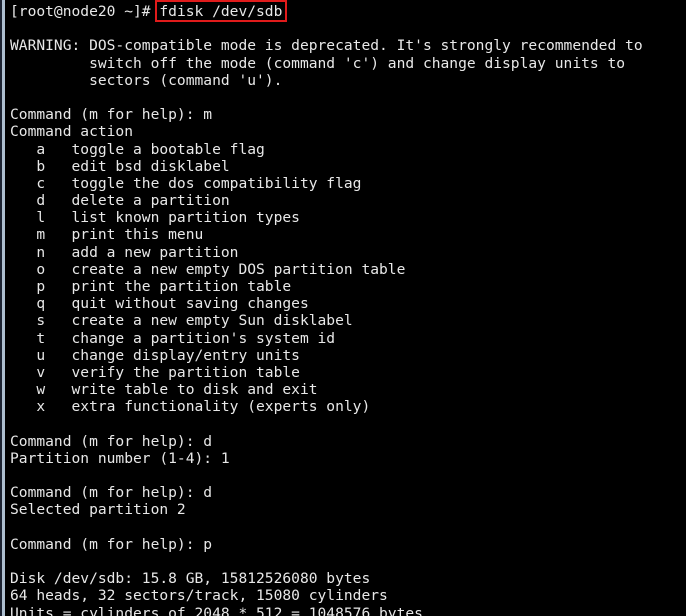 Image resolution: width=686 pixels, height=616 pixels. Describe the element at coordinates (120, 201) in the screenshot. I see `terminal-line: d delete a partition` at that location.